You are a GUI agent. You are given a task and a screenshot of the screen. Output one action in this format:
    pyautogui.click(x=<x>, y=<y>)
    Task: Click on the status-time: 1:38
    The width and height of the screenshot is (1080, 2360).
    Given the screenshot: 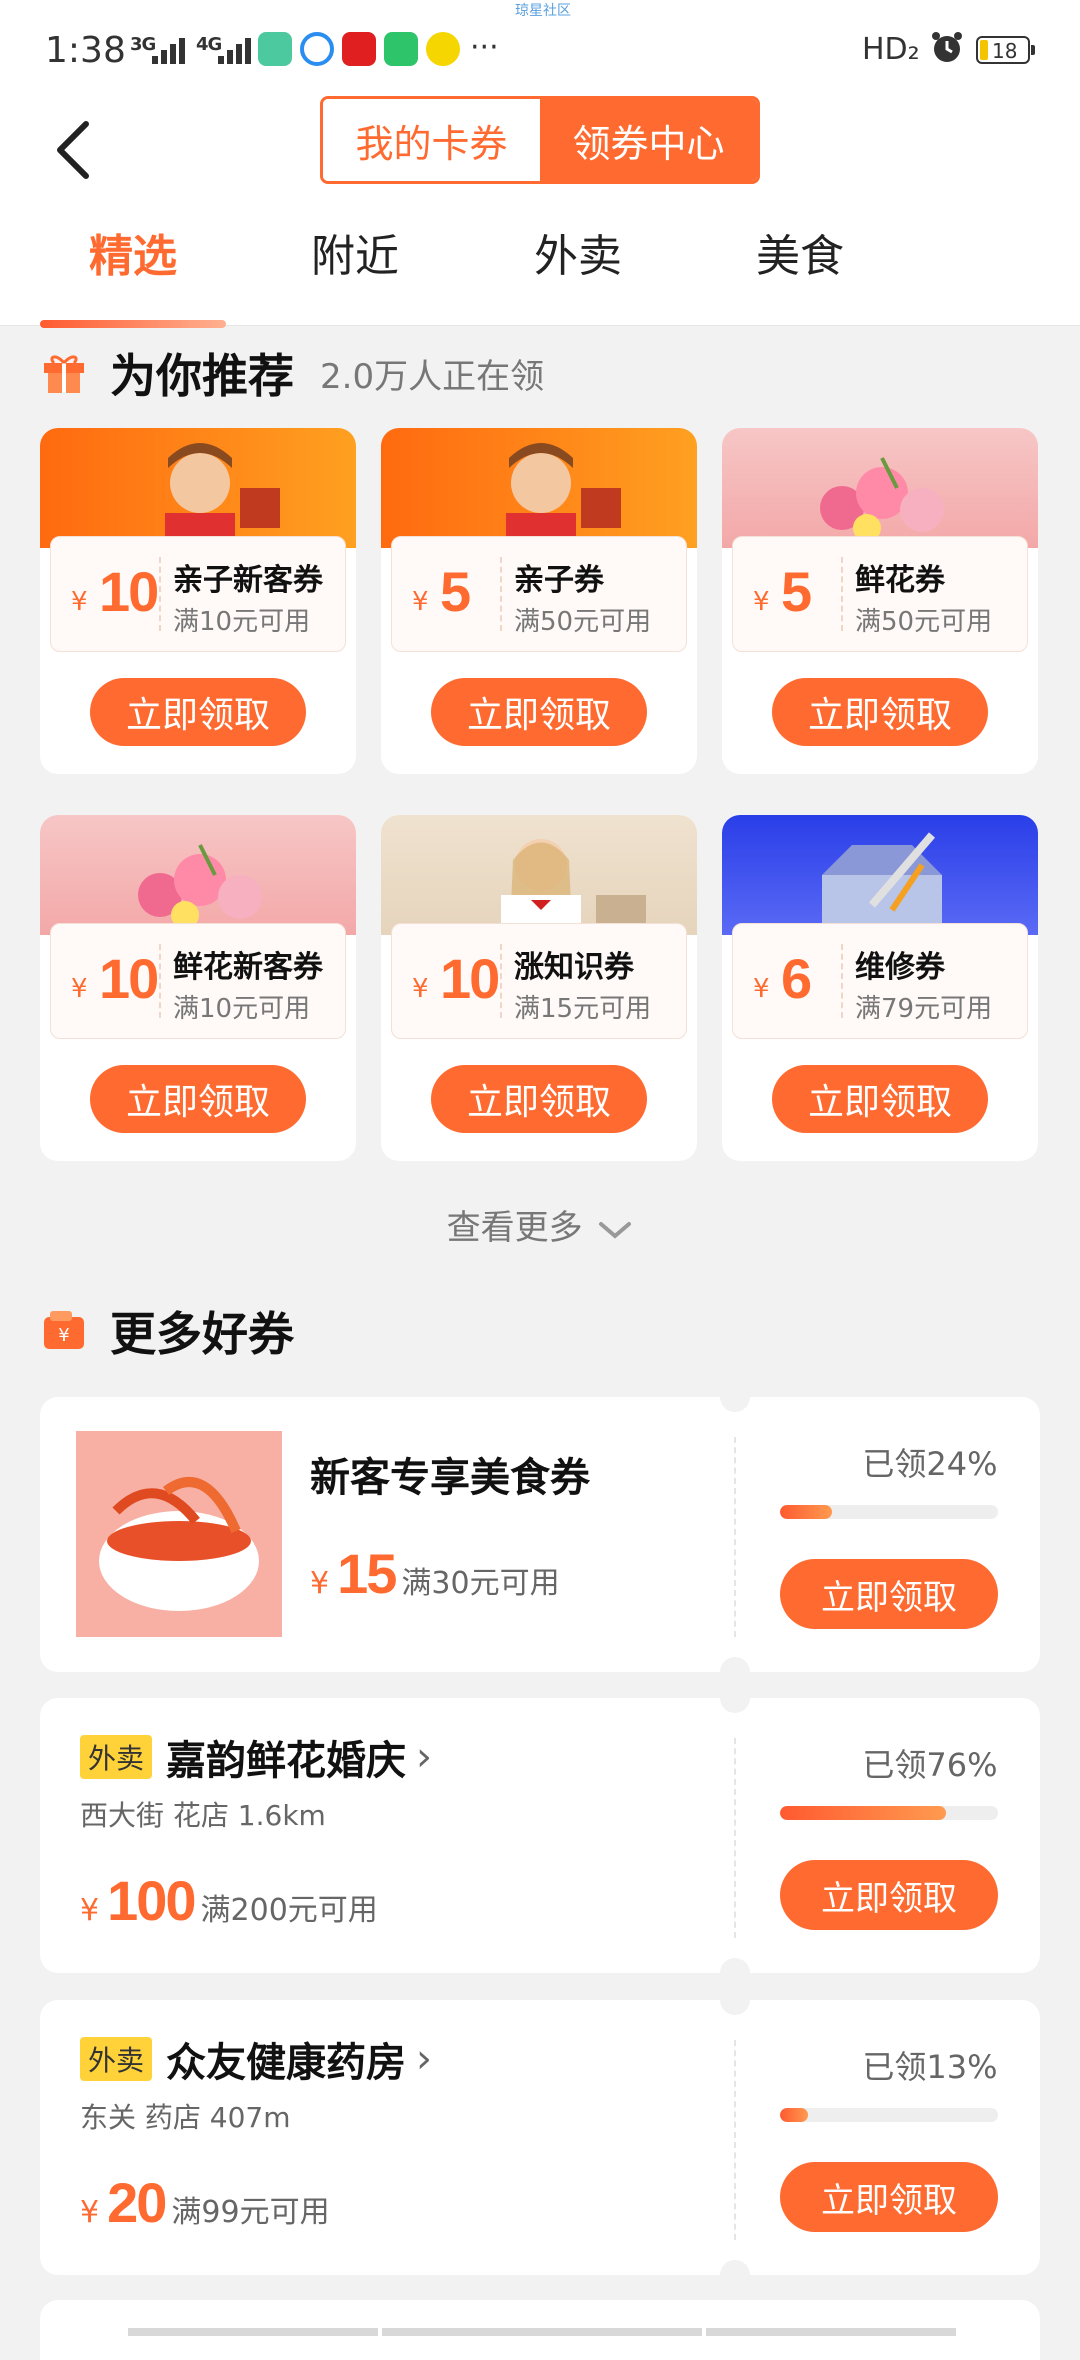 What is the action you would take?
    pyautogui.click(x=85, y=50)
    